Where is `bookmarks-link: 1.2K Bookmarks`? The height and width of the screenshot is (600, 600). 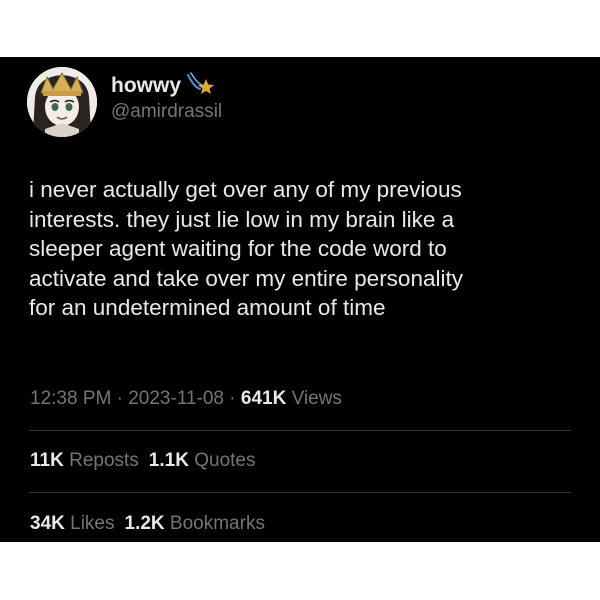
bookmarks-link: 1.2K Bookmarks is located at coordinates (195, 523).